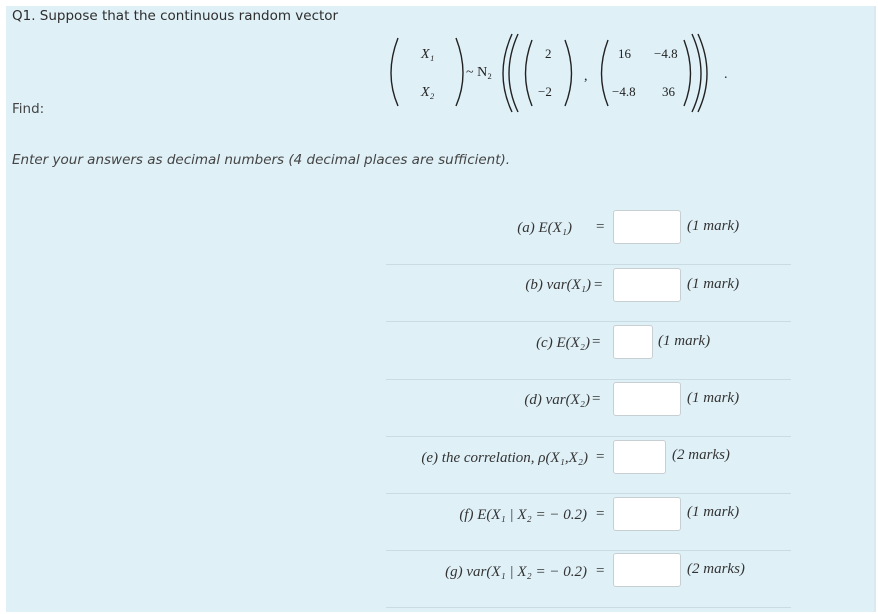  Describe the element at coordinates (563, 343) in the screenshot. I see `part-c-label: (c) E(X₂)` at that location.